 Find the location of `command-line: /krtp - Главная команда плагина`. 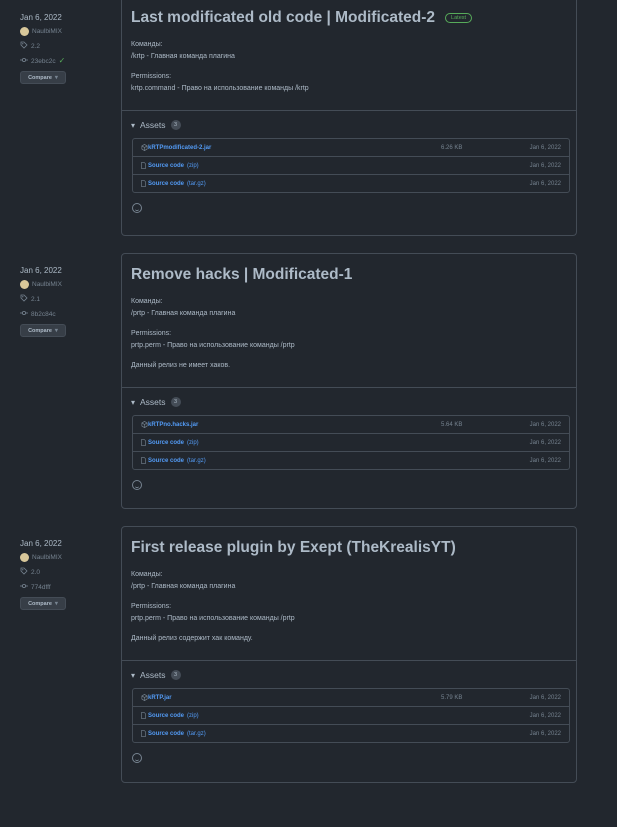

command-line: /krtp - Главная команда плагина is located at coordinates (183, 56).